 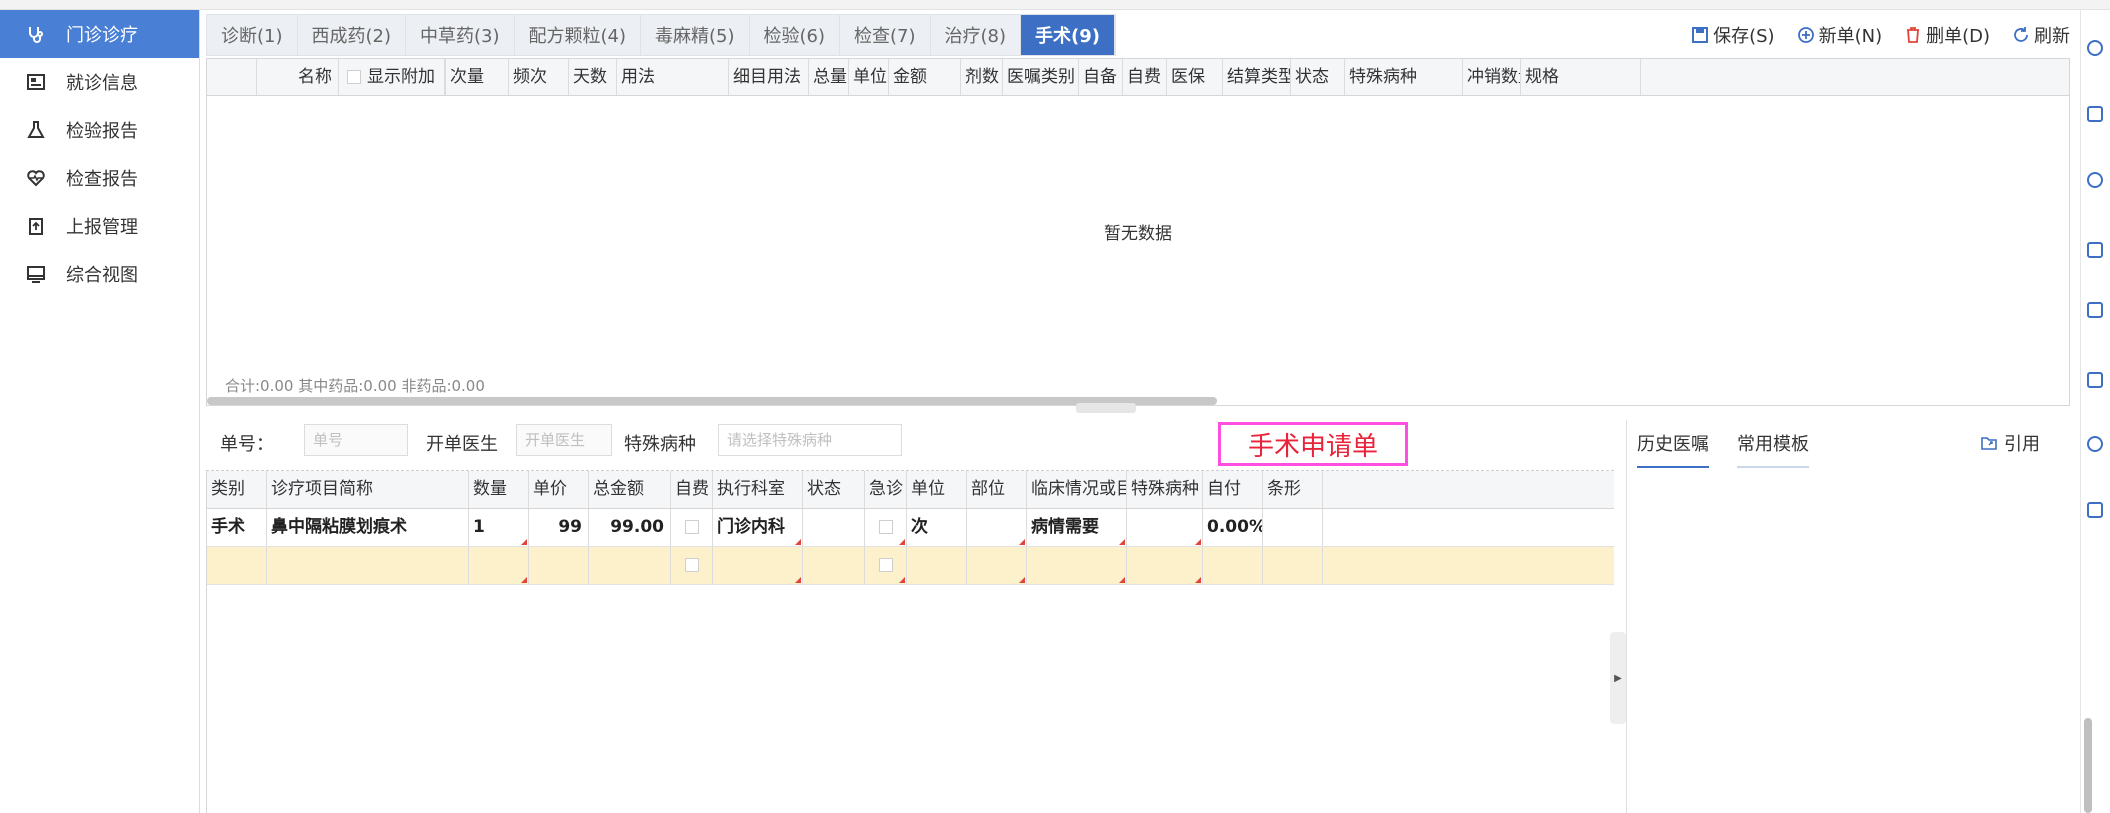 I want to click on cell-unit, so click(x=937, y=565).